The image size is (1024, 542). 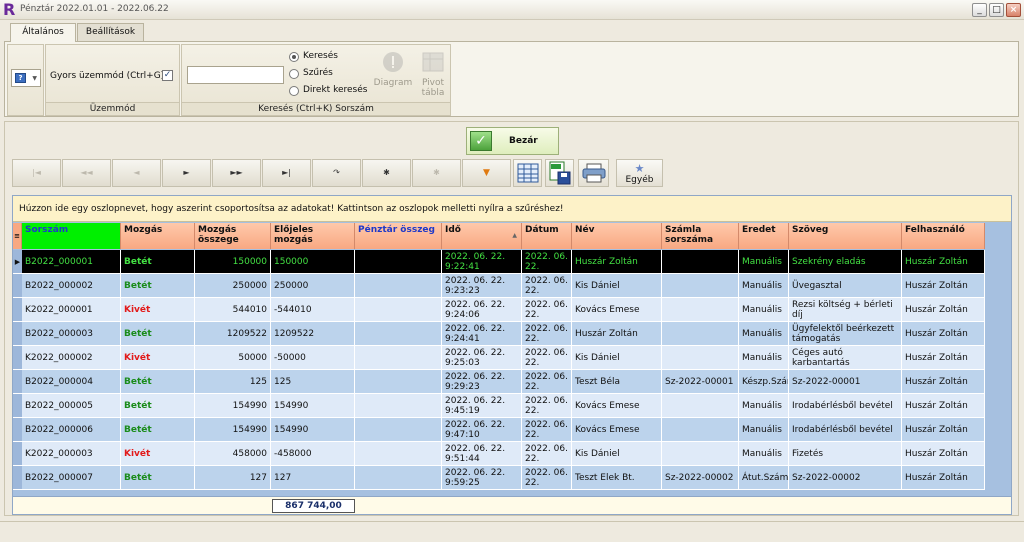 What do you see at coordinates (313, 236) in the screenshot?
I see `header-elojeles-mozgas: Előjeles mozgás` at bounding box center [313, 236].